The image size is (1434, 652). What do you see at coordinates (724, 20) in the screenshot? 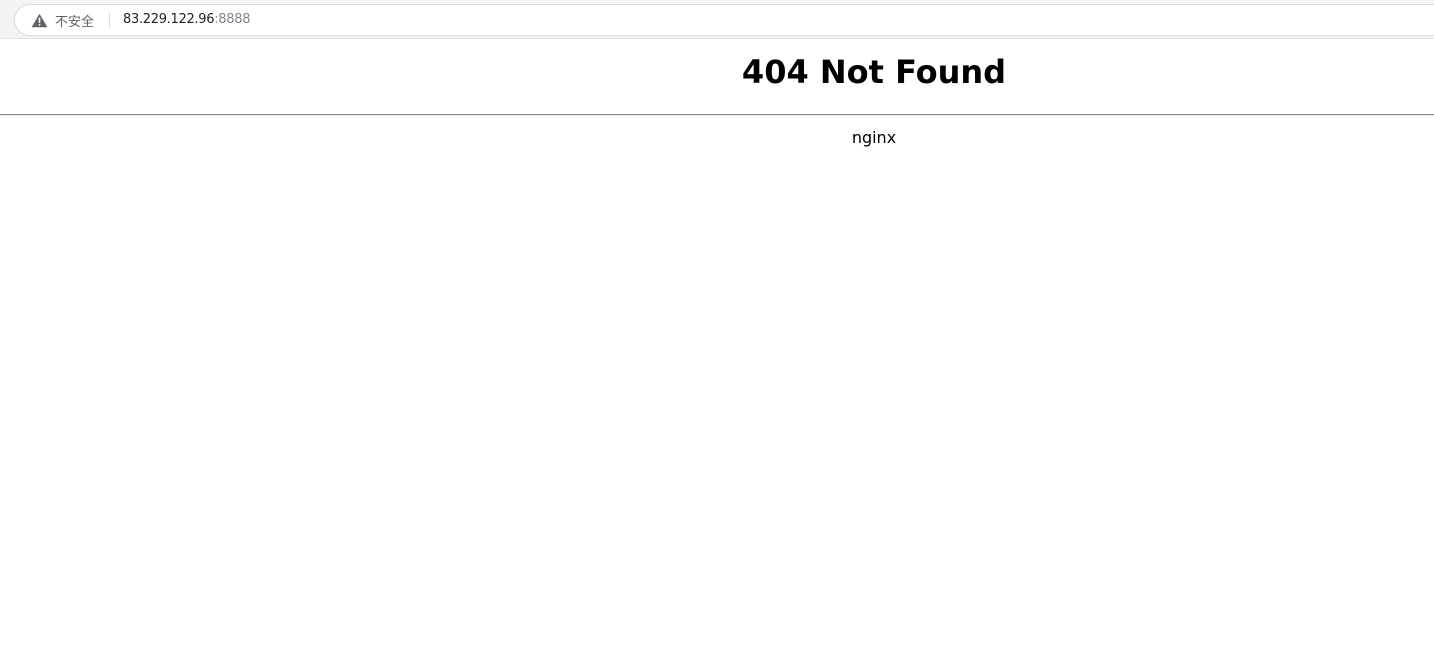
I see `address-bar: 不安全 83.229.122.96:8888` at bounding box center [724, 20].